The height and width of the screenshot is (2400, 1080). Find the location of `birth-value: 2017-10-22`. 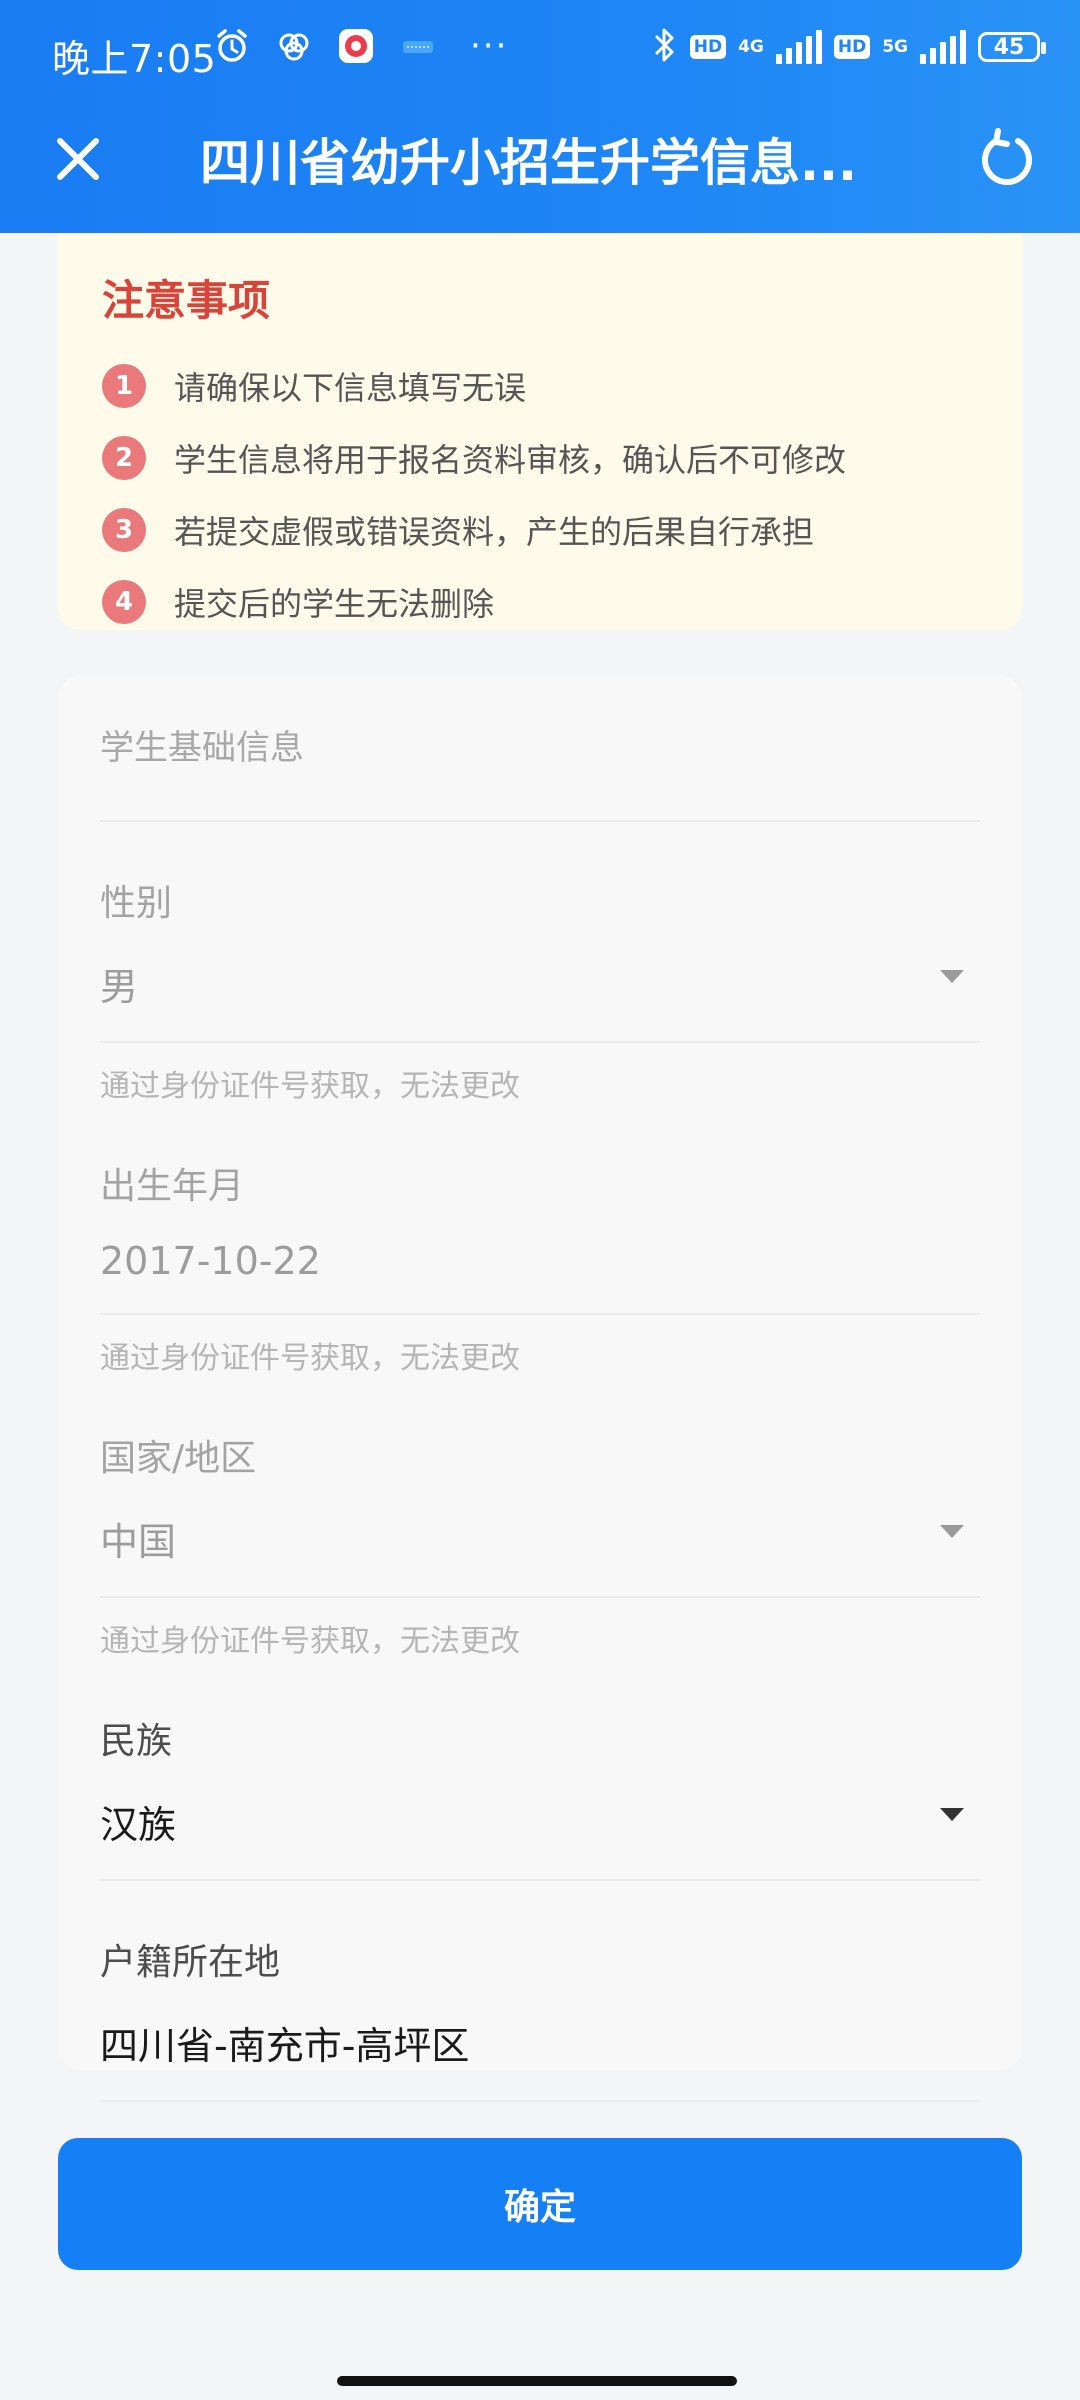

birth-value: 2017-10-22 is located at coordinates (210, 1261).